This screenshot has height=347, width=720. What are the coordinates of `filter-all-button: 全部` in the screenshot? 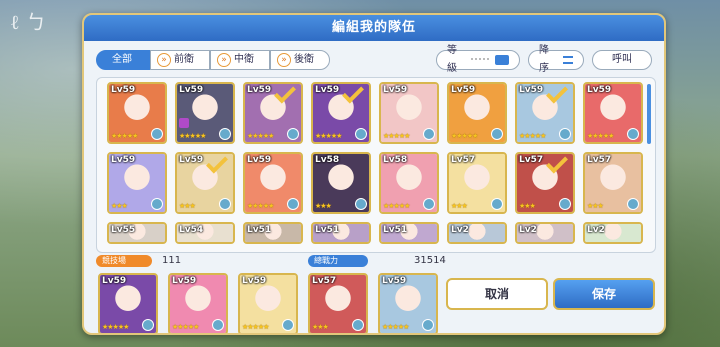 It's located at (123, 60).